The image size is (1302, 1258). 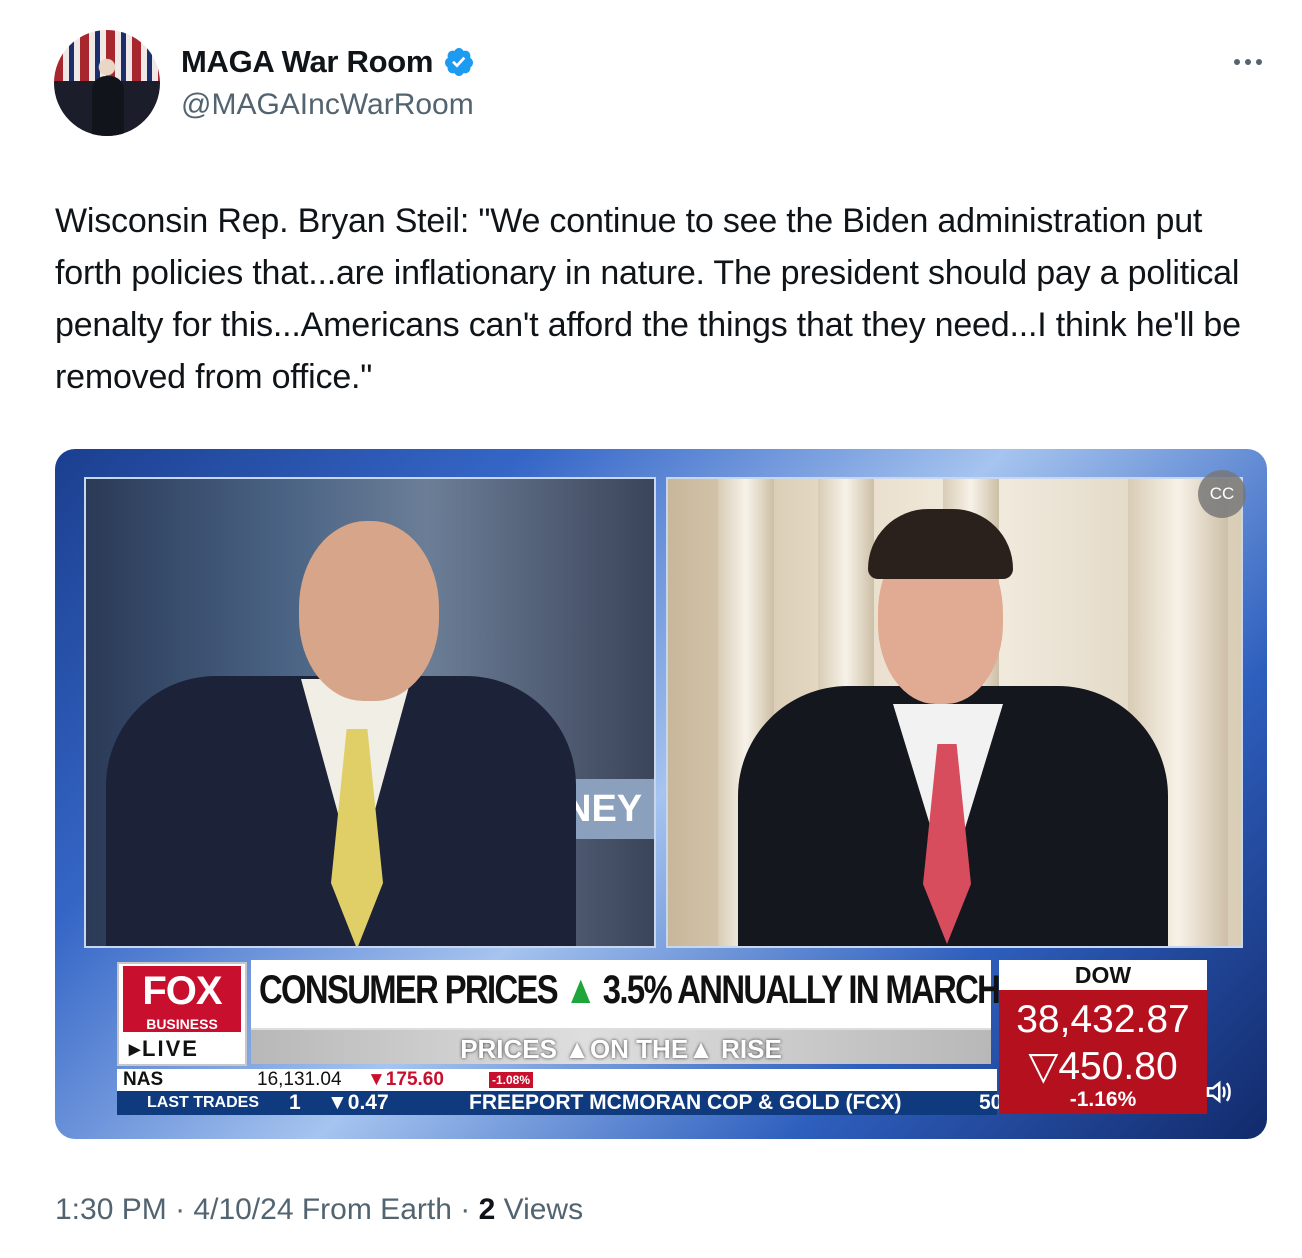 What do you see at coordinates (164, 1048) in the screenshot?
I see `live-label: ▸LIVE` at bounding box center [164, 1048].